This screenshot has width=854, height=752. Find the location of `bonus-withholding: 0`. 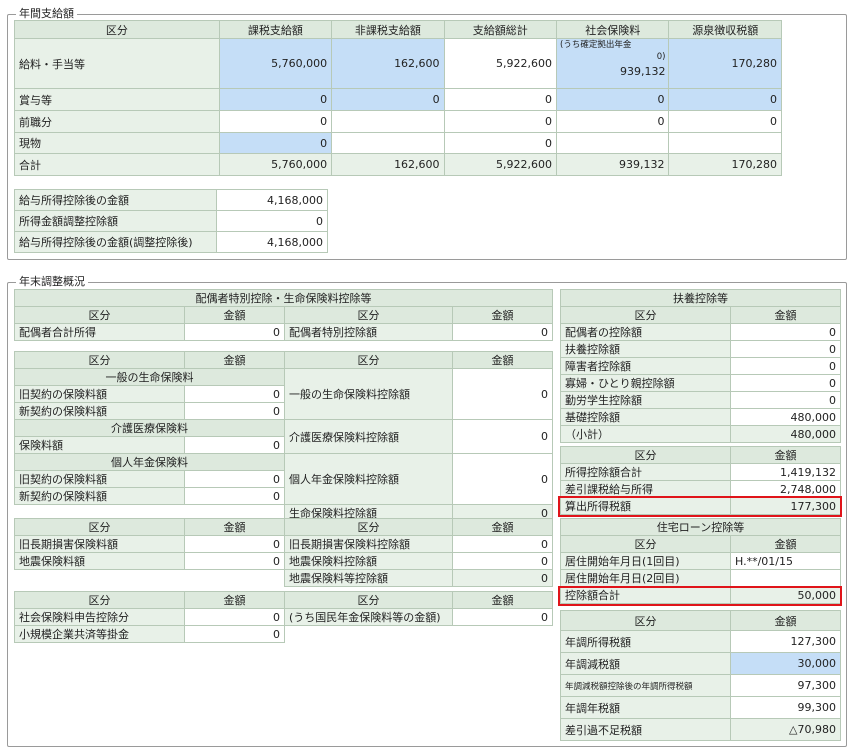

bonus-withholding: 0 is located at coordinates (725, 99).